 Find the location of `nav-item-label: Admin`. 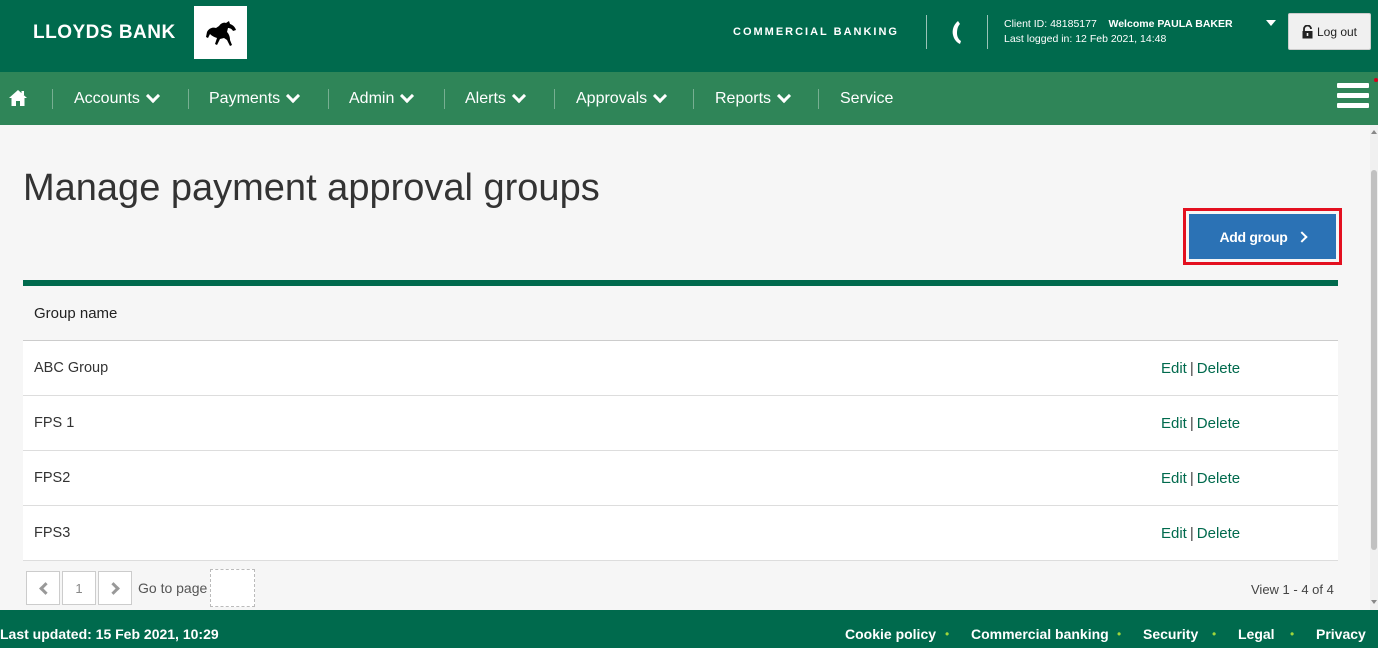

nav-item-label: Admin is located at coordinates (372, 98).